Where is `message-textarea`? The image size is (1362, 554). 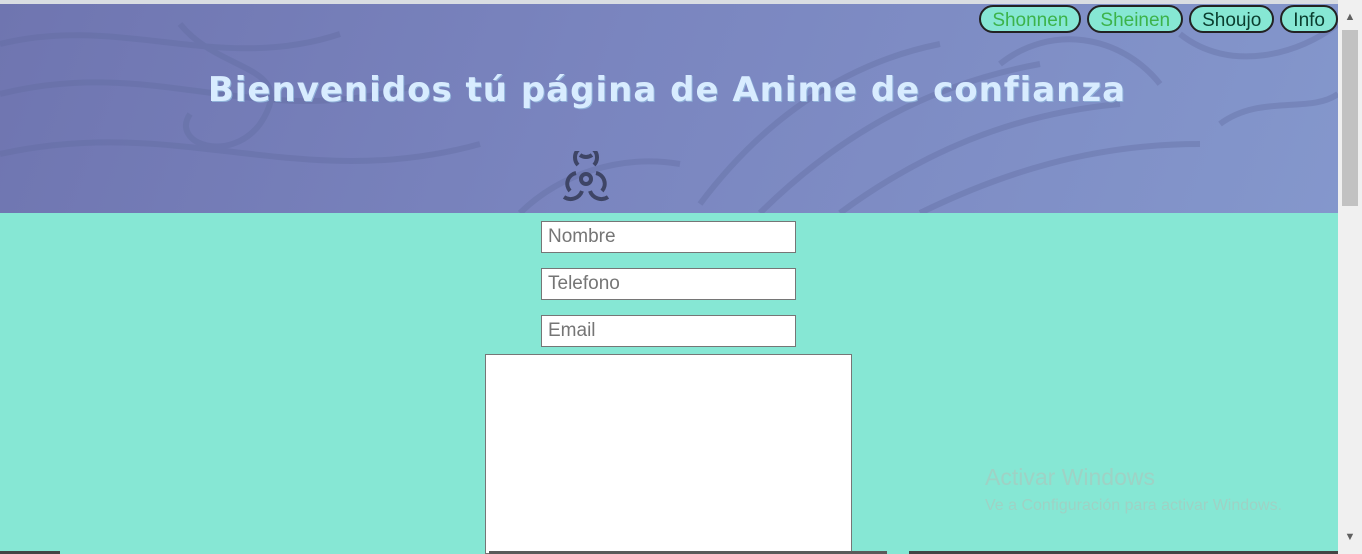
message-textarea is located at coordinates (668, 454).